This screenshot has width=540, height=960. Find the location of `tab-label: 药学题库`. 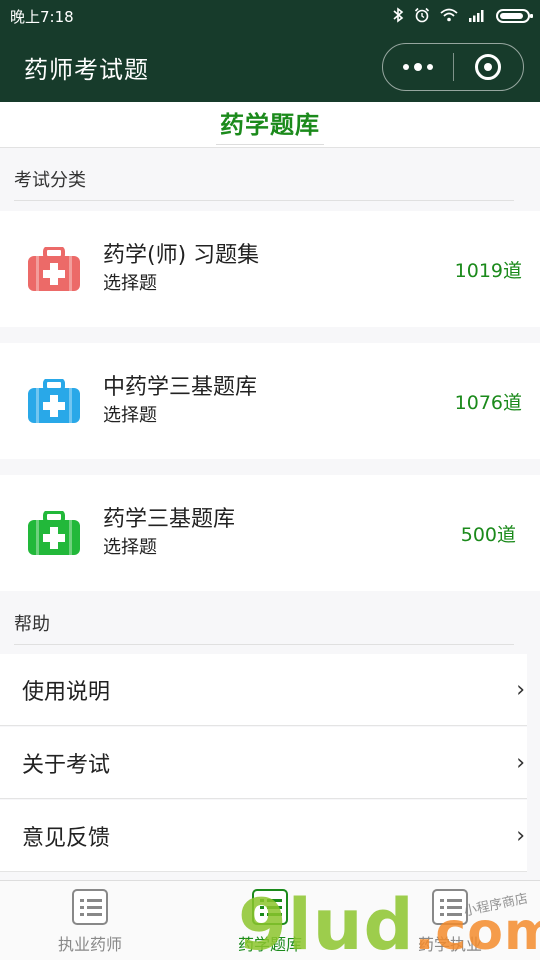

tab-label: 药学题库 is located at coordinates (269, 944).